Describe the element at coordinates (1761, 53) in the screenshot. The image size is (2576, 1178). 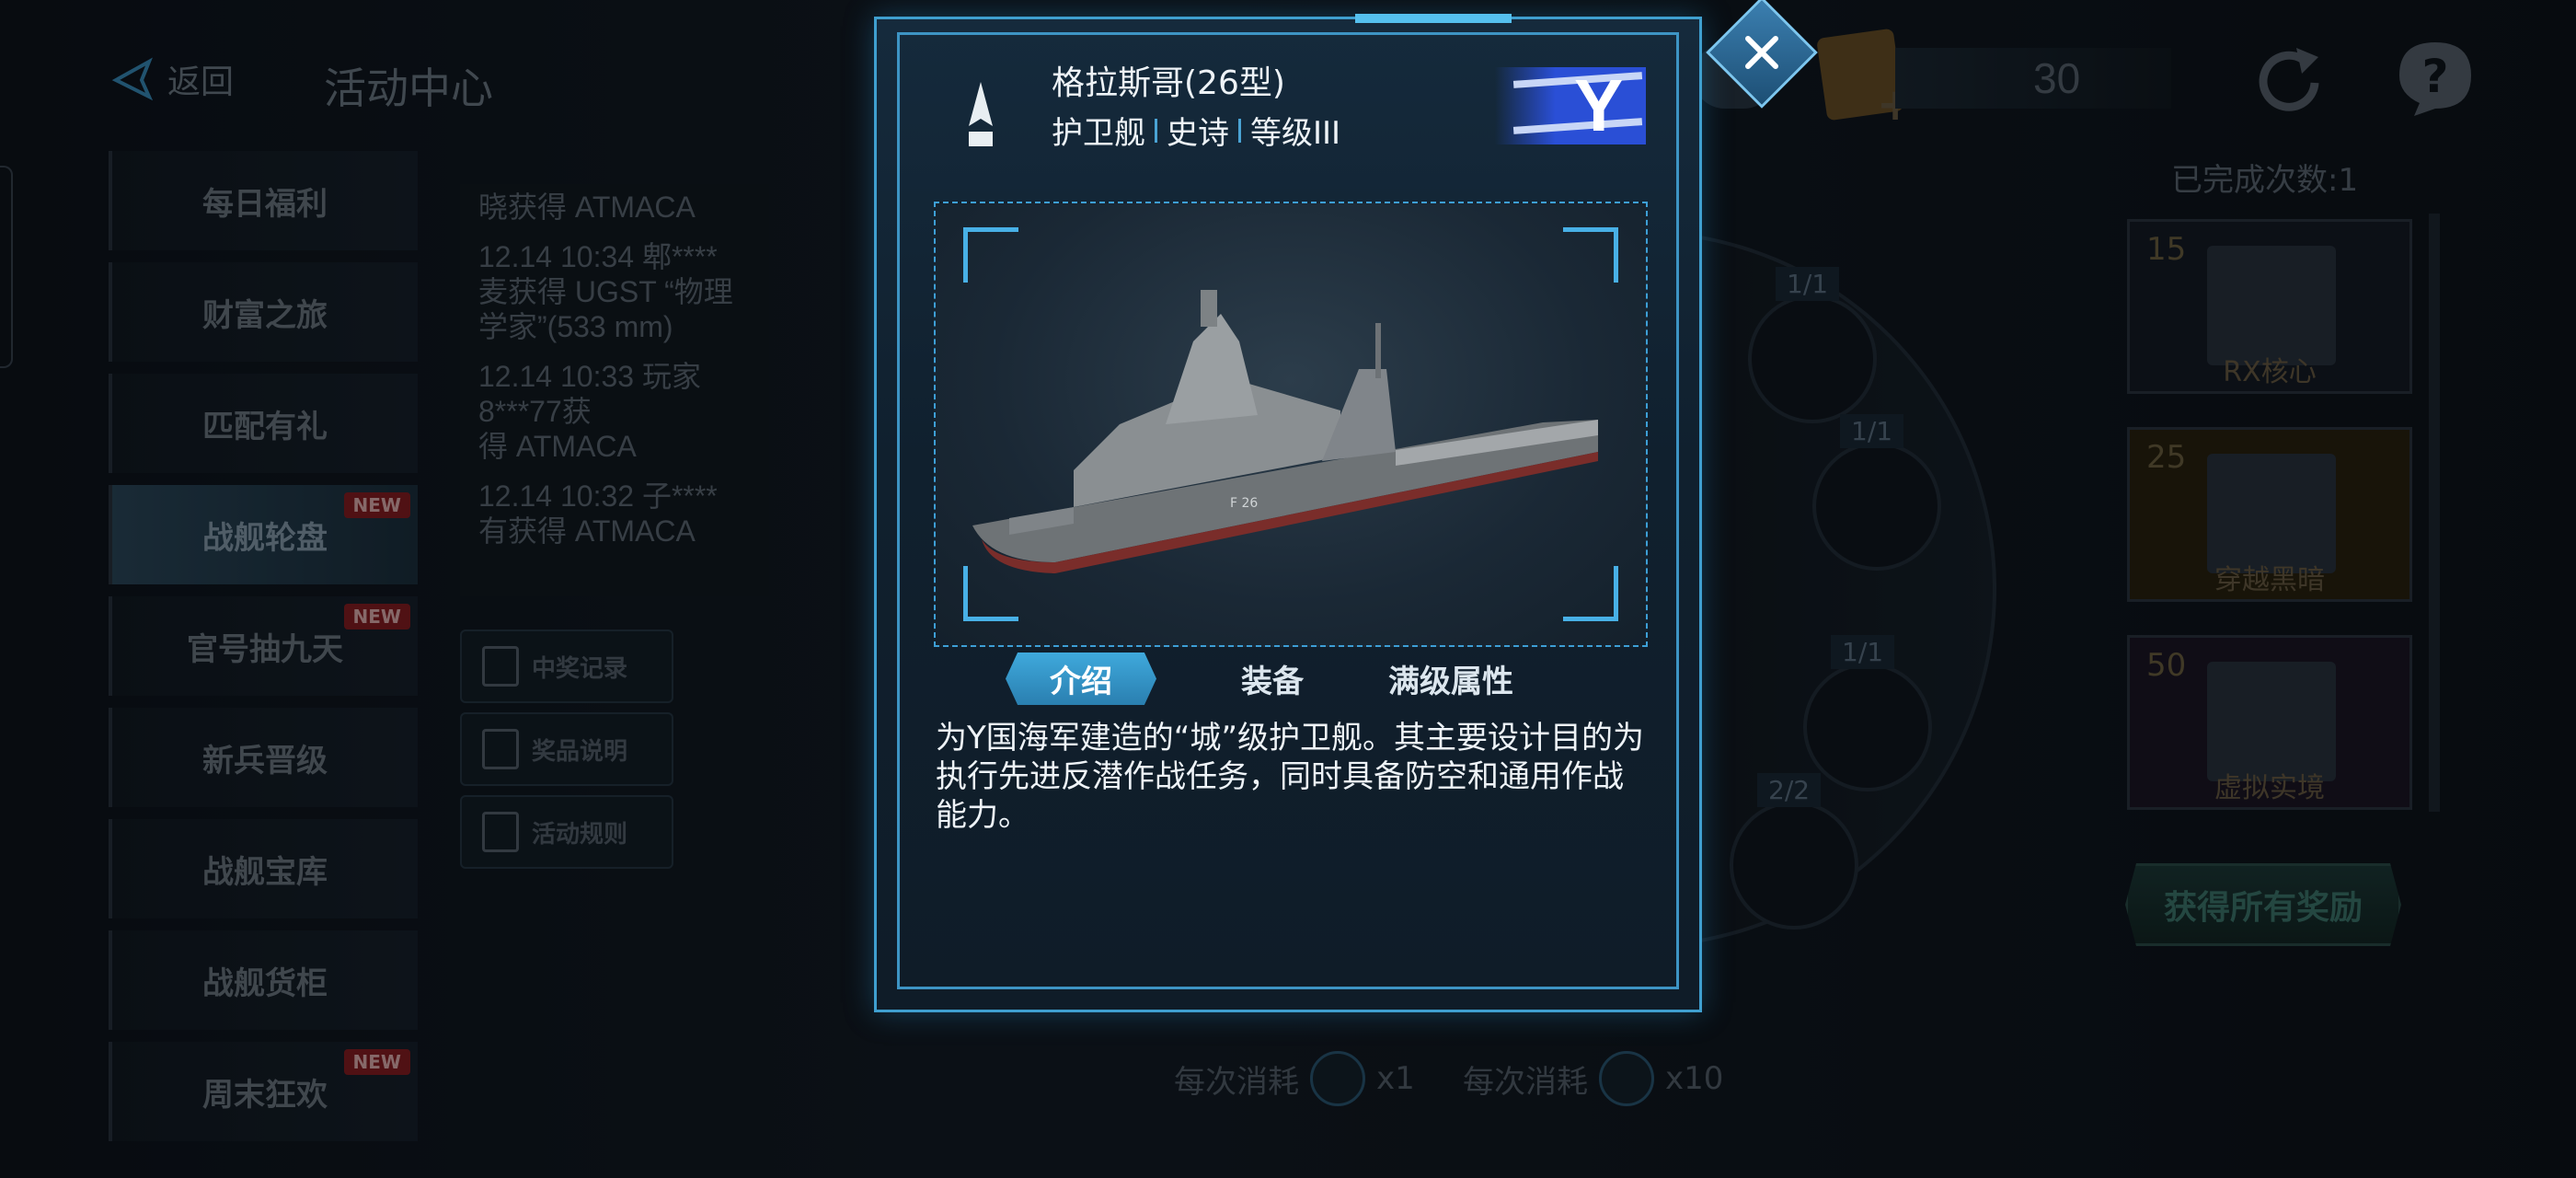
I see `close-icon` at that location.